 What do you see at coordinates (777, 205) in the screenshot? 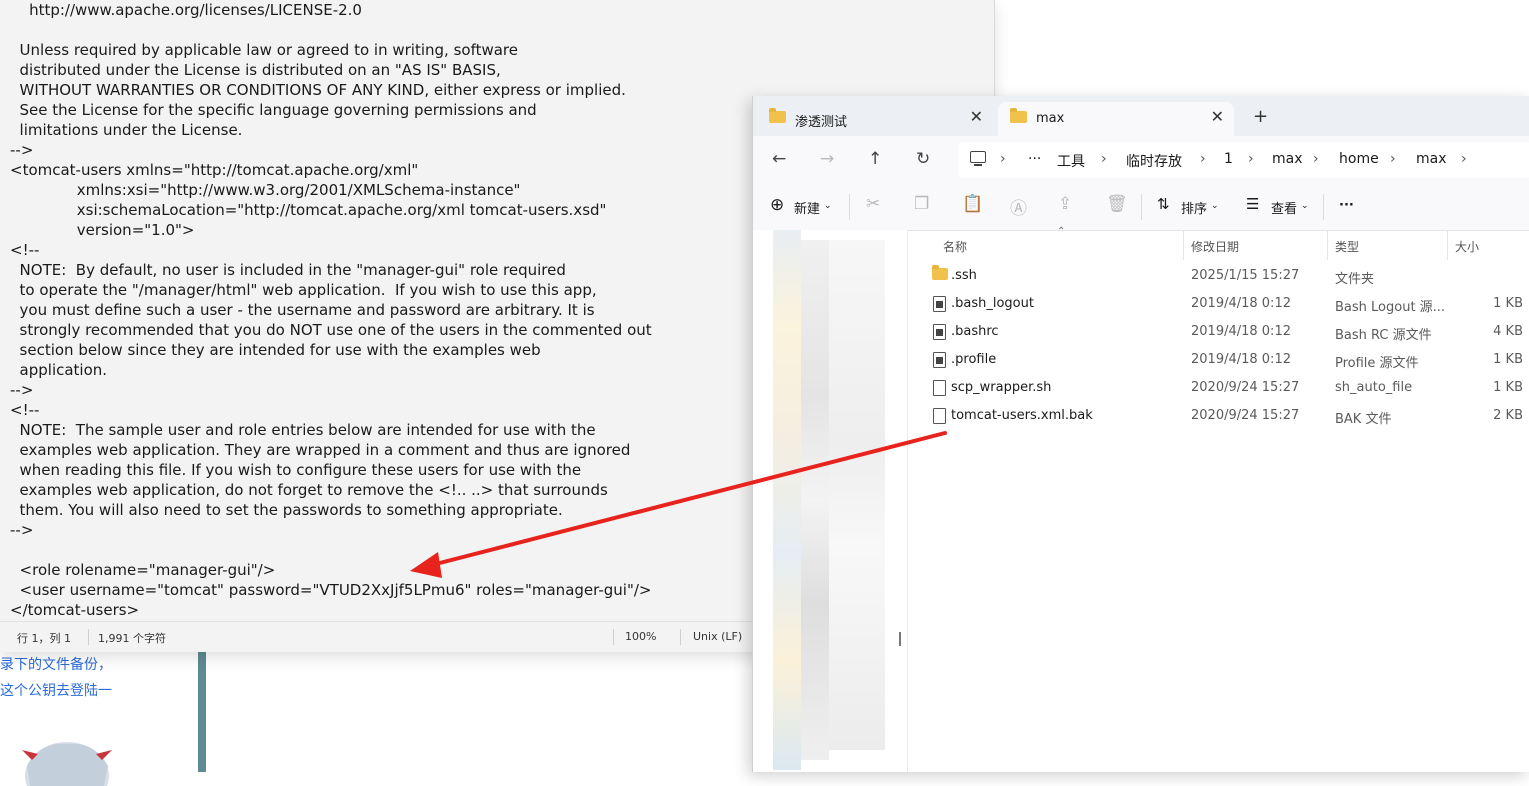
I see `new-plus-icon: ⊕` at bounding box center [777, 205].